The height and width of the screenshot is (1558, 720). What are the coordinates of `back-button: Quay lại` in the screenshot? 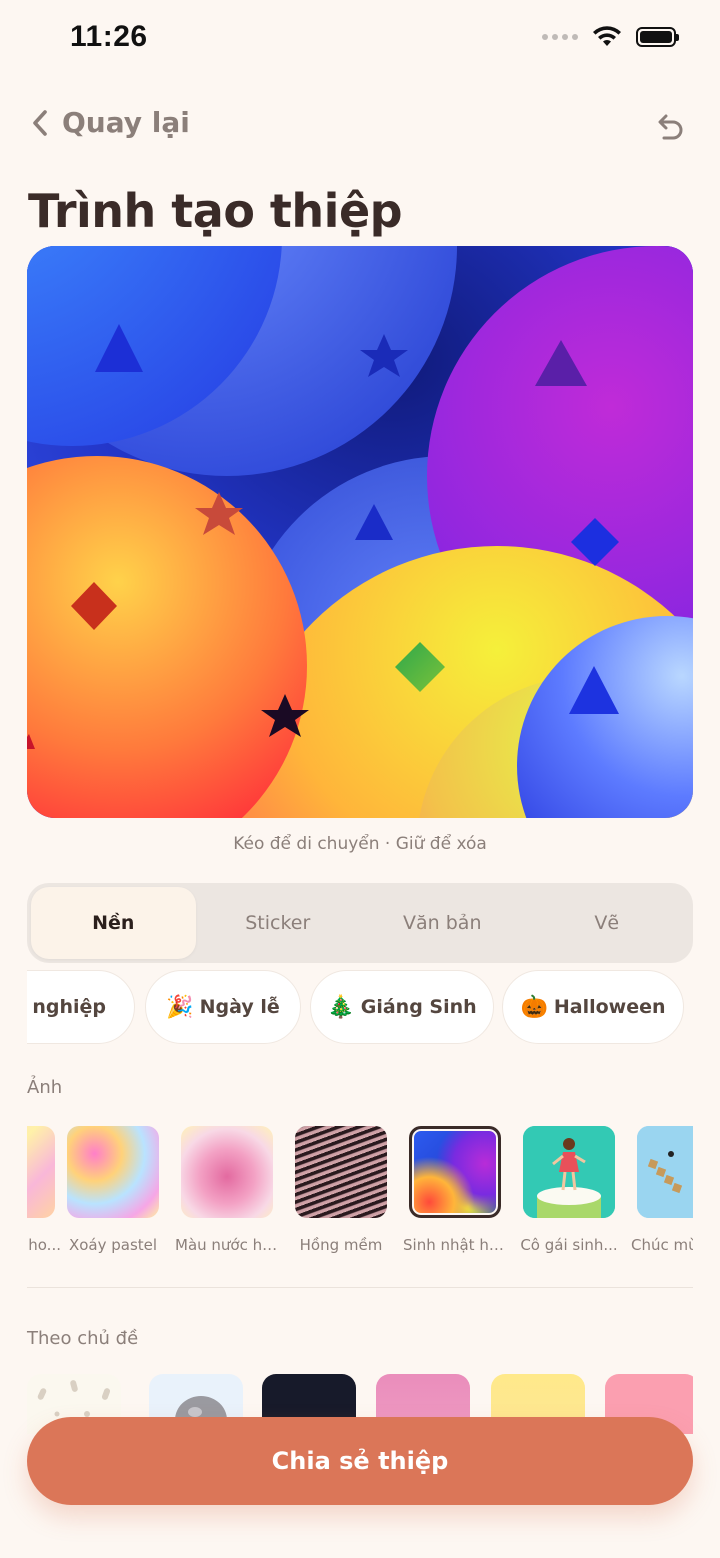 It's located at (110, 122).